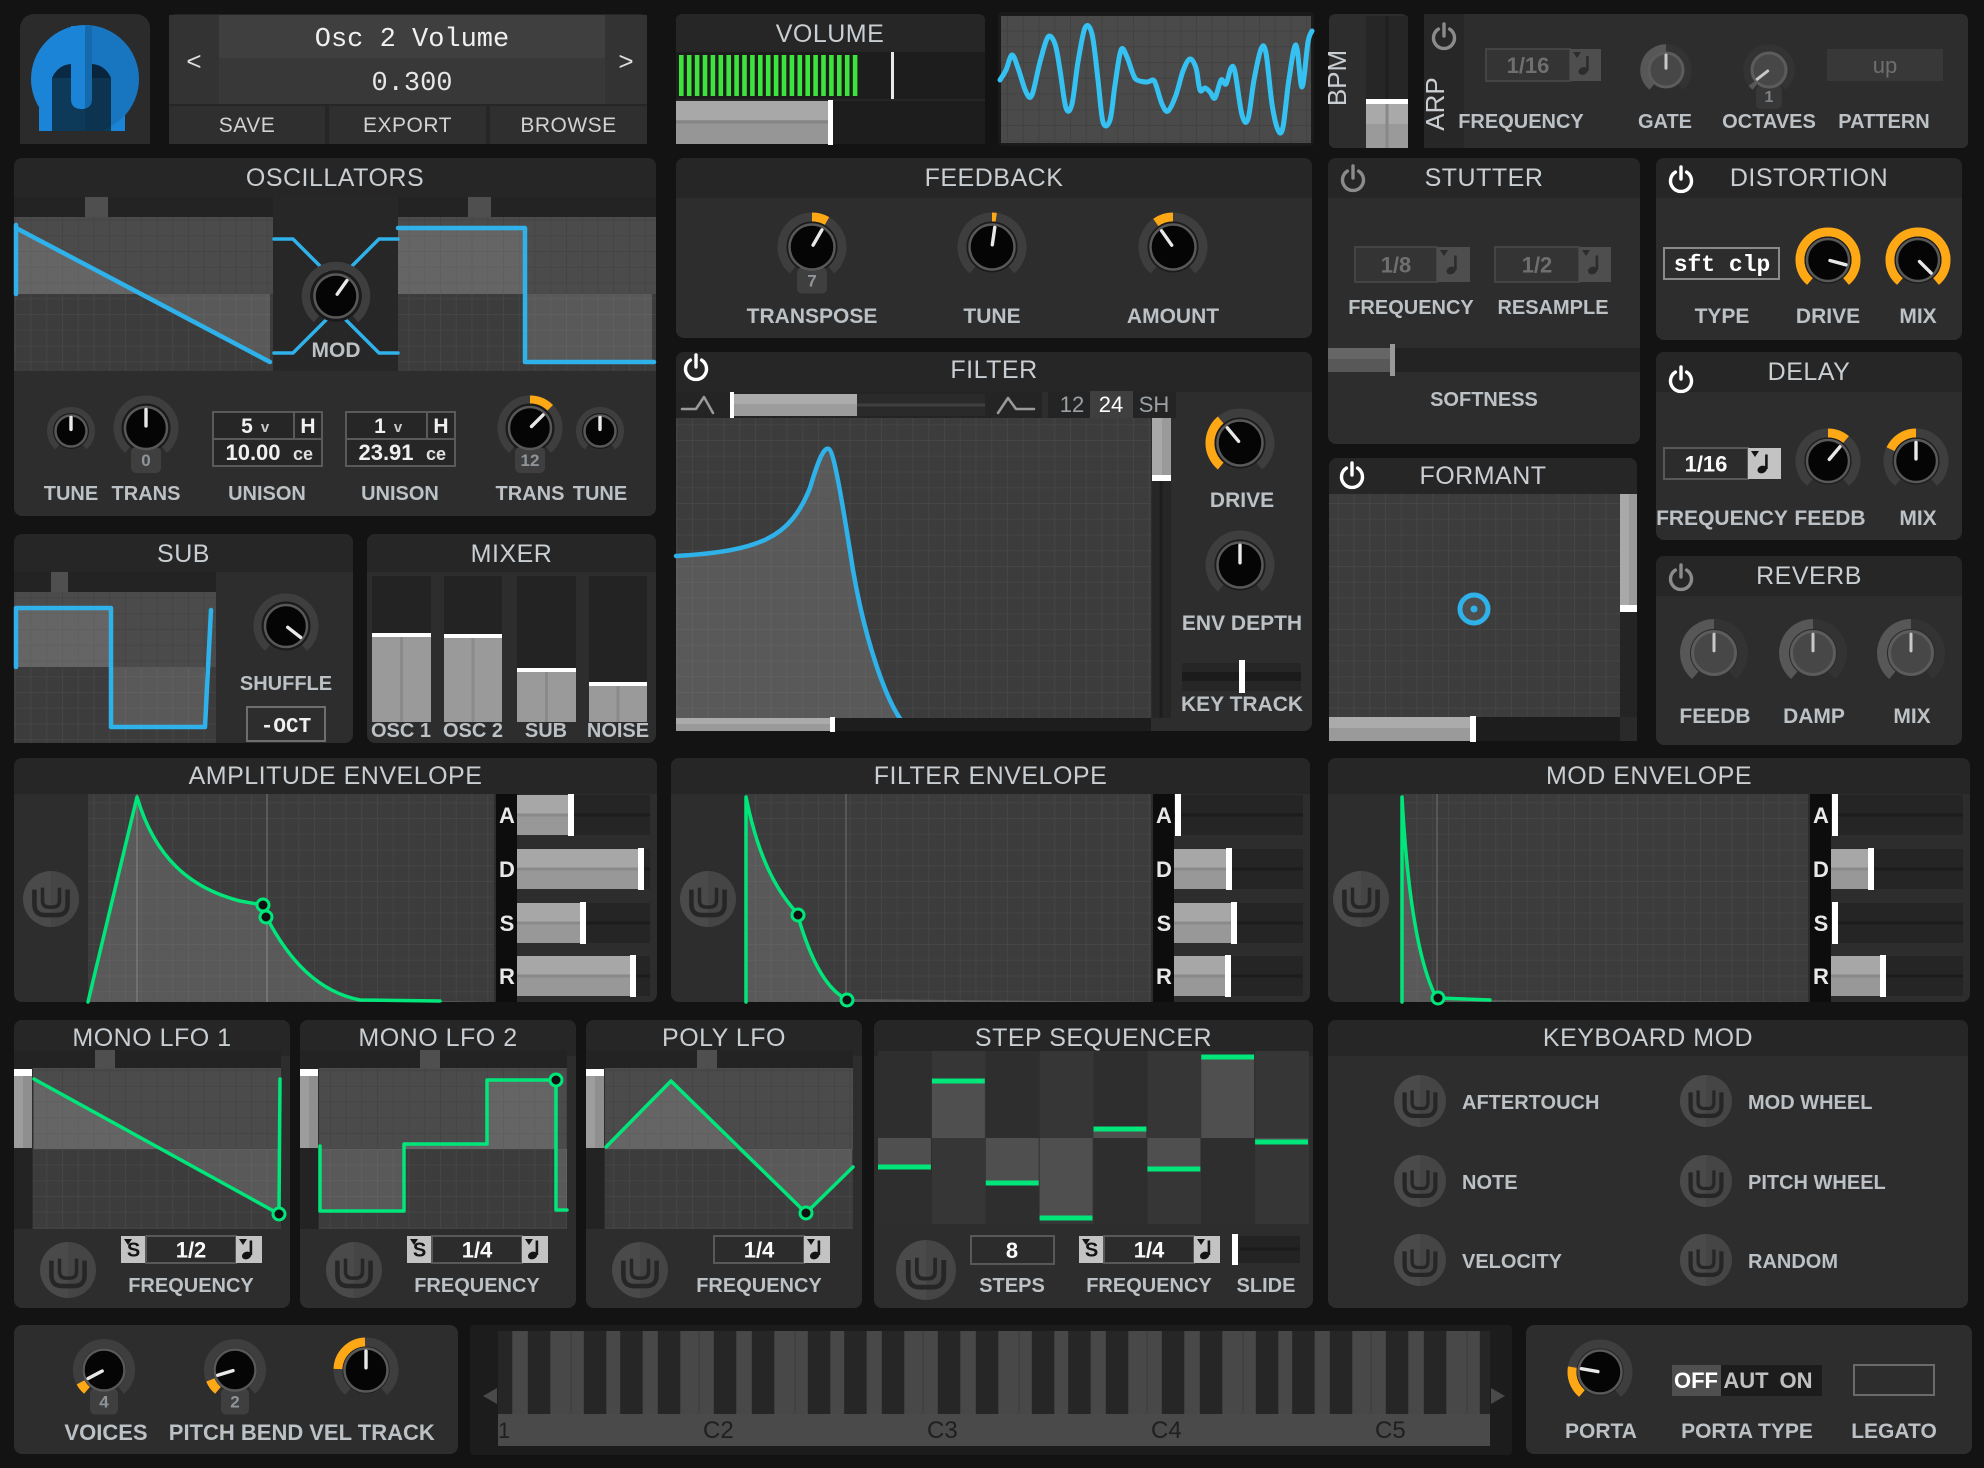 The width and height of the screenshot is (1984, 1468). Describe the element at coordinates (1012, 1286) in the screenshot. I see `svg-text: STEPS` at that location.